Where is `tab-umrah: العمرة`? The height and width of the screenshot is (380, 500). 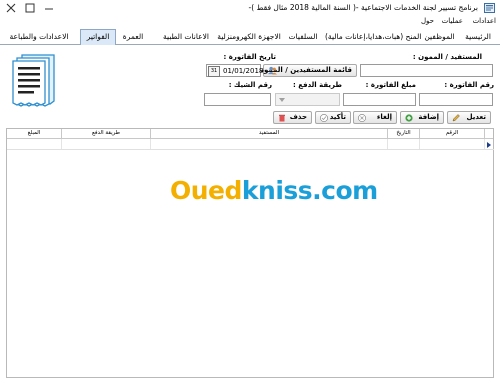
tab-umrah: العمرة is located at coordinates (133, 36).